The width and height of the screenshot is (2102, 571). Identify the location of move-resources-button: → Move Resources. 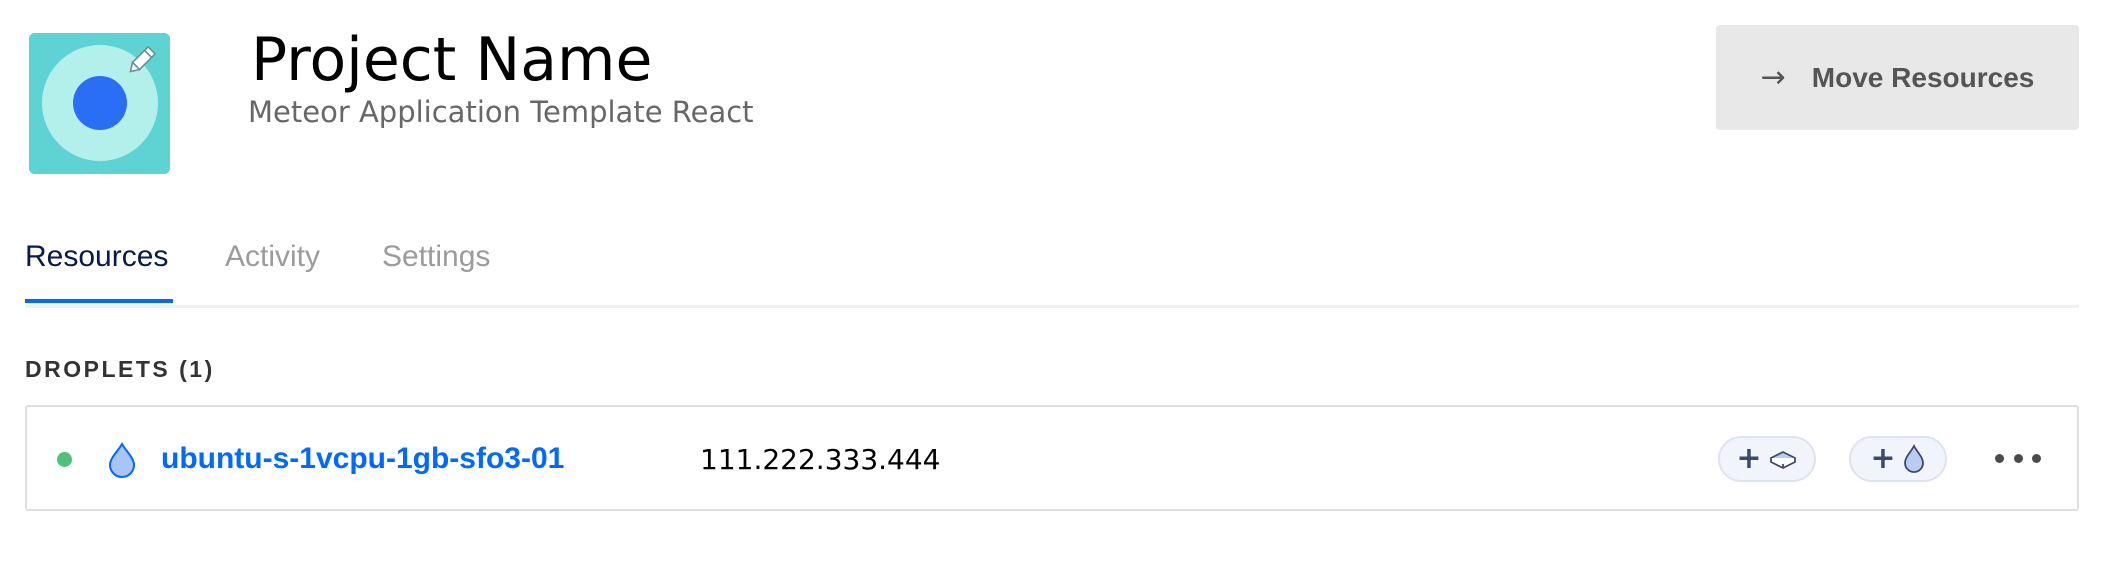
(1897, 77).